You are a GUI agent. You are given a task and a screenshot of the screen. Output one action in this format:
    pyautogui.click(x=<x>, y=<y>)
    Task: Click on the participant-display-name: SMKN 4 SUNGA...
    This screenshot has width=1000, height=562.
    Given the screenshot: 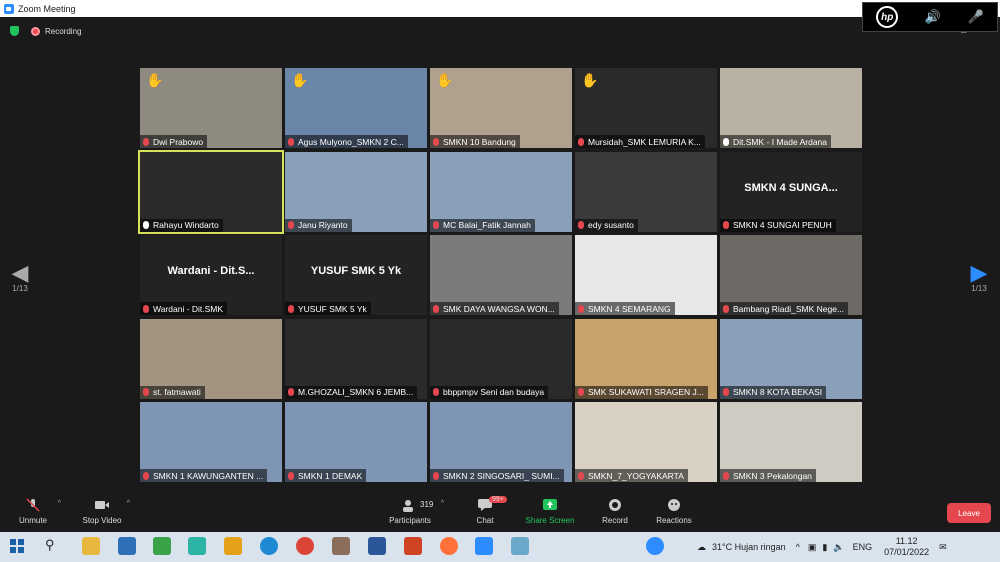 What is the action you would take?
    pyautogui.click(x=791, y=187)
    